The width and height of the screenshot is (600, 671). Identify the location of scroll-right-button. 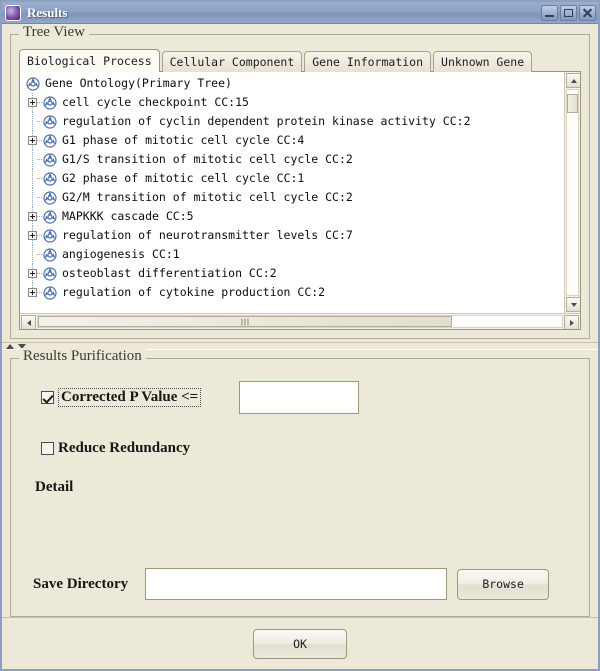
(571, 322).